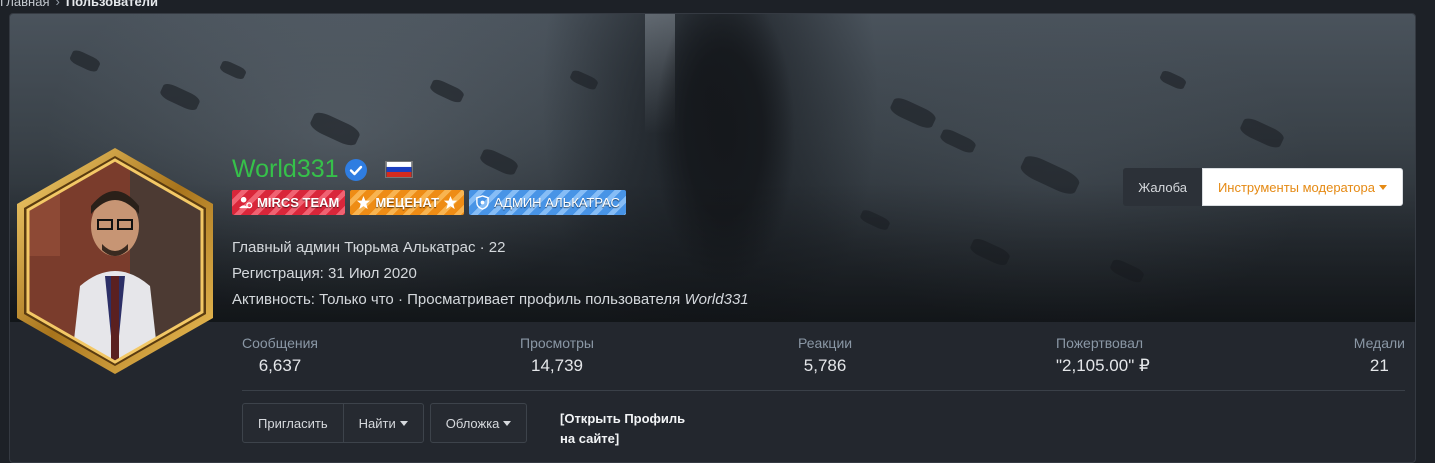  I want to click on cover-dropdown-button: Обложка, so click(479, 423).